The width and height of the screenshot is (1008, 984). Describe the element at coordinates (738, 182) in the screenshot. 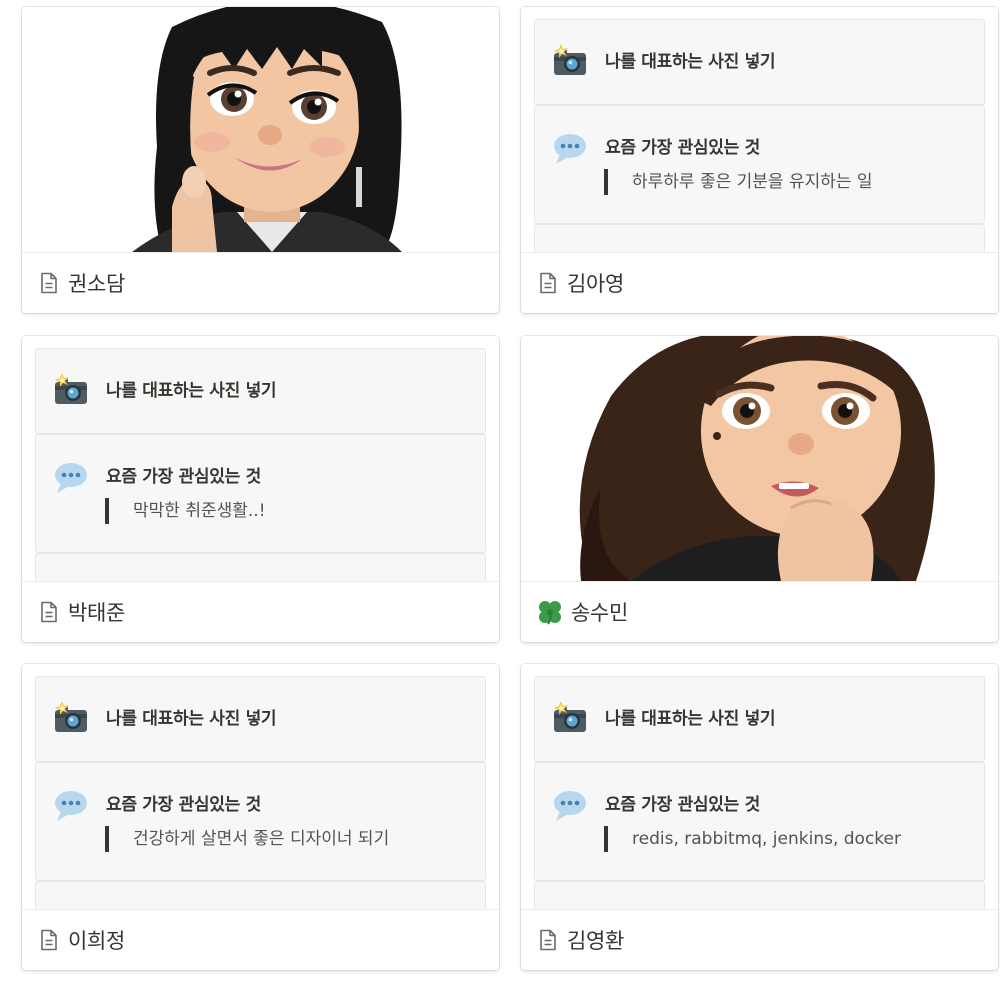

I see `interest-quote: 하루하루 좋은 기분을 유지하는 일` at that location.